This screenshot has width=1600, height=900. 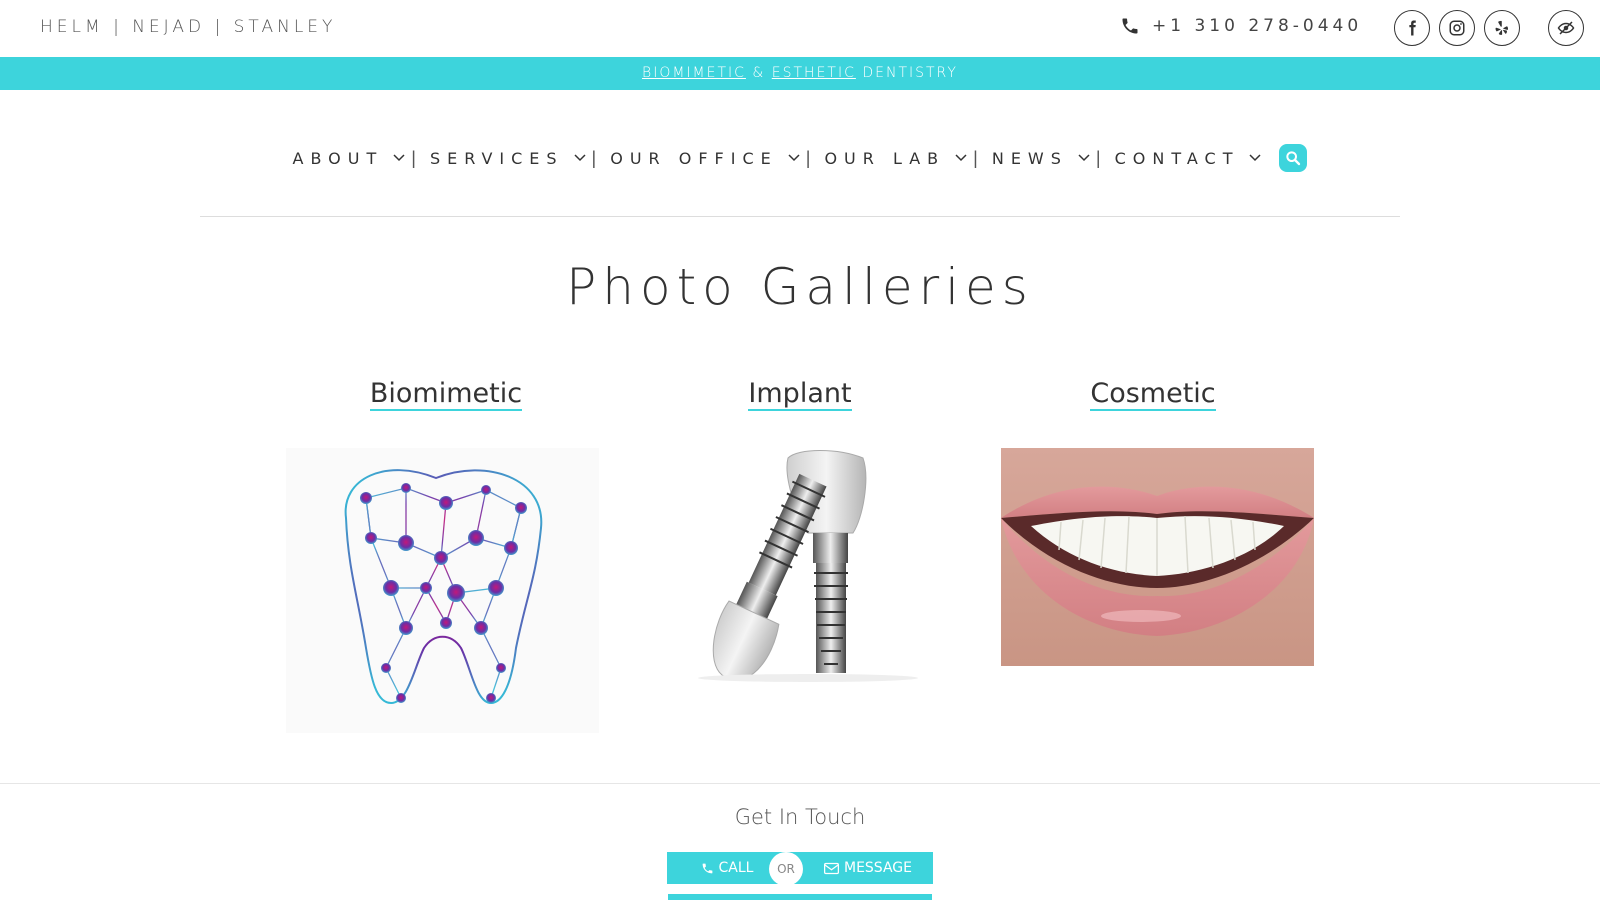 I want to click on top-bar: HELM | NEJAD | STANLEY +1 310 278-0440, so click(x=800, y=28).